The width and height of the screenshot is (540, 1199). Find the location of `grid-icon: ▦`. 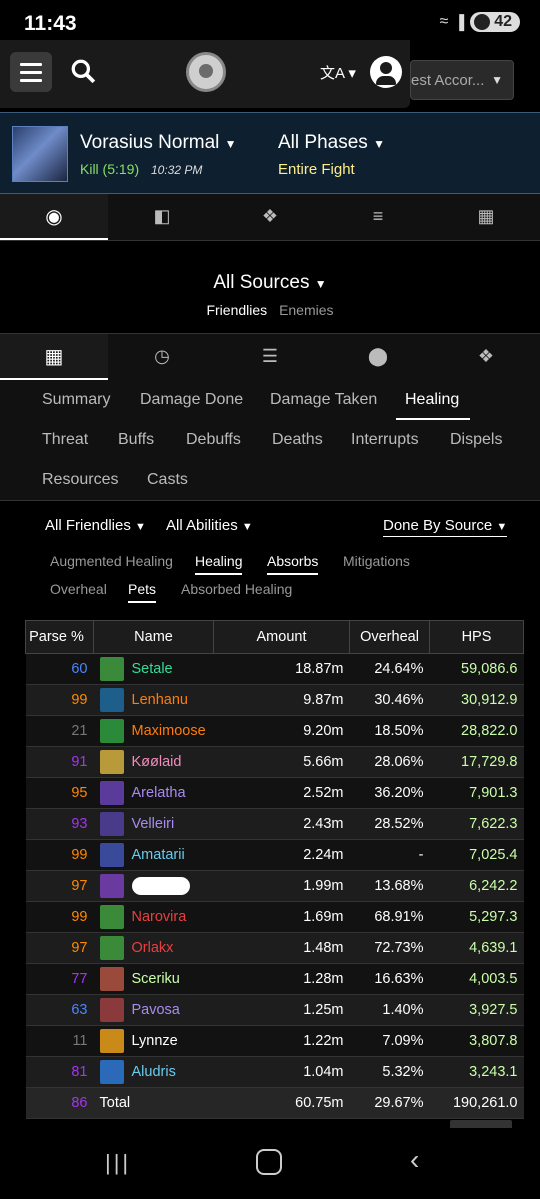

grid-icon: ▦ is located at coordinates (54, 357).